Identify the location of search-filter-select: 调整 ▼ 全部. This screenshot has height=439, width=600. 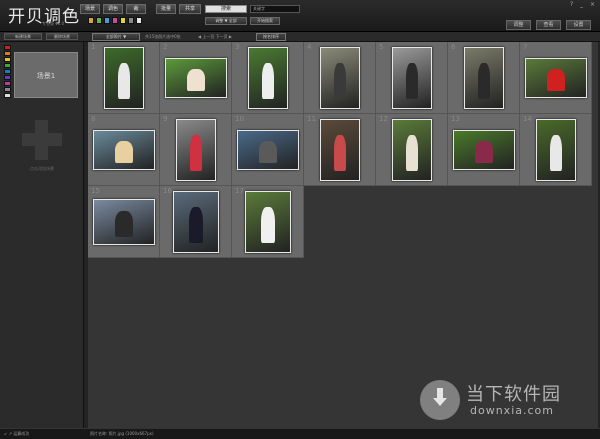
(226, 21).